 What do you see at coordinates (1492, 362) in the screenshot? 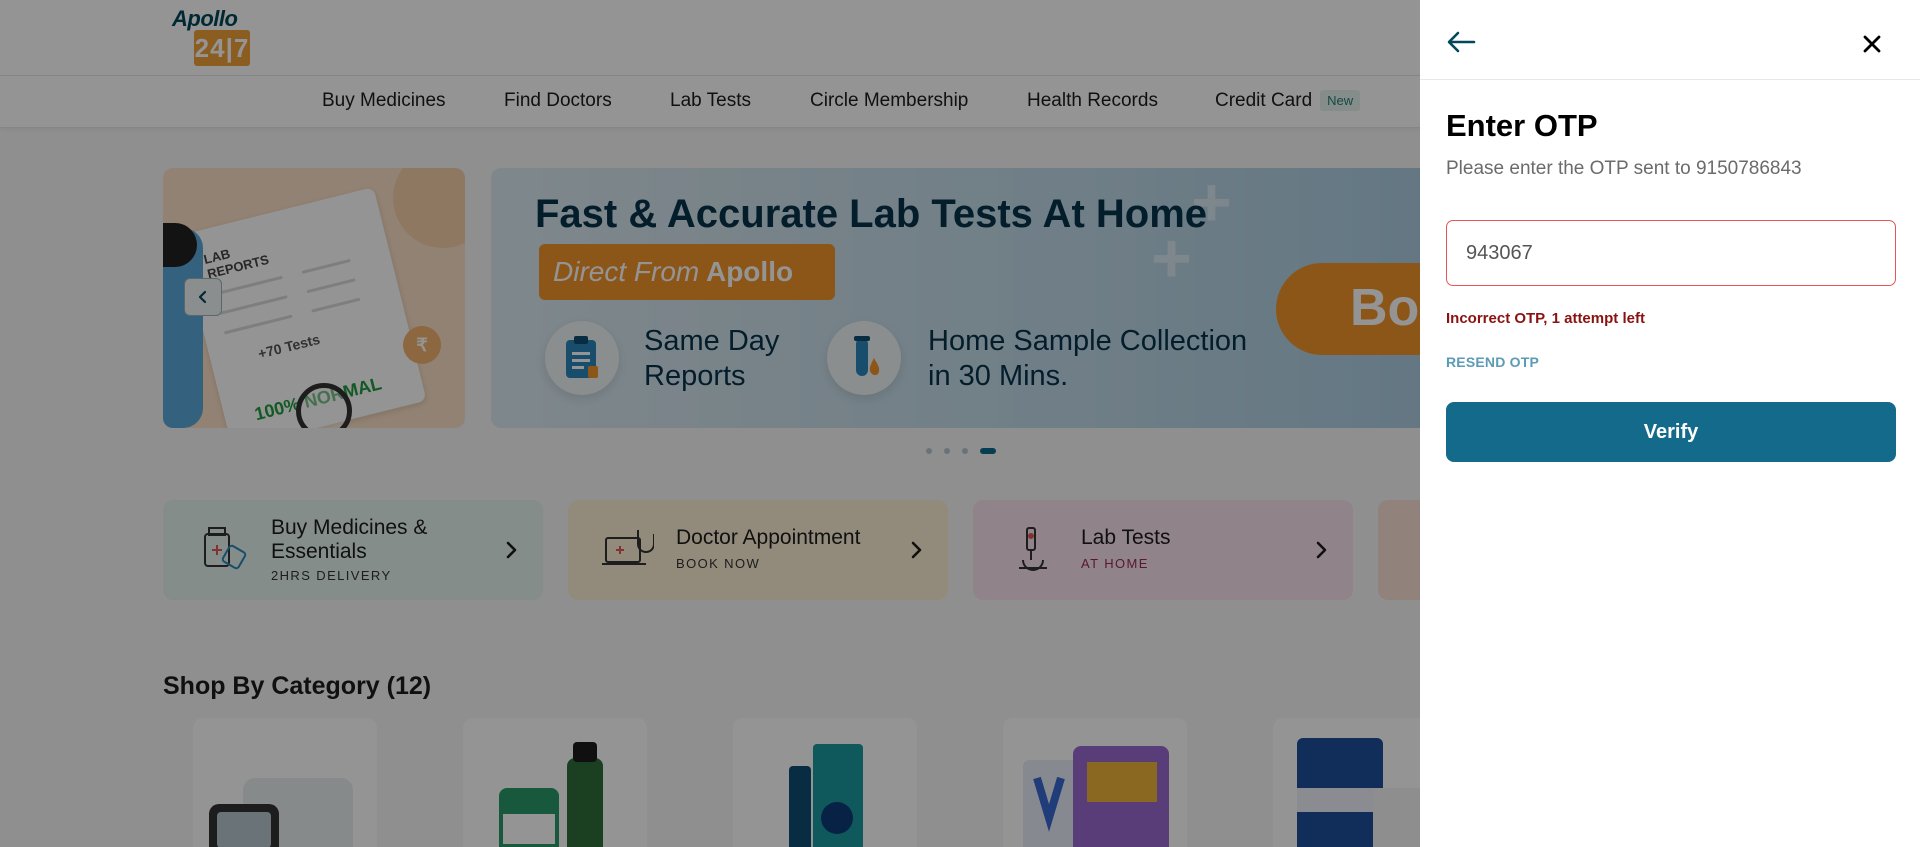
I see `resend-otp-link: RESEND OTP` at bounding box center [1492, 362].